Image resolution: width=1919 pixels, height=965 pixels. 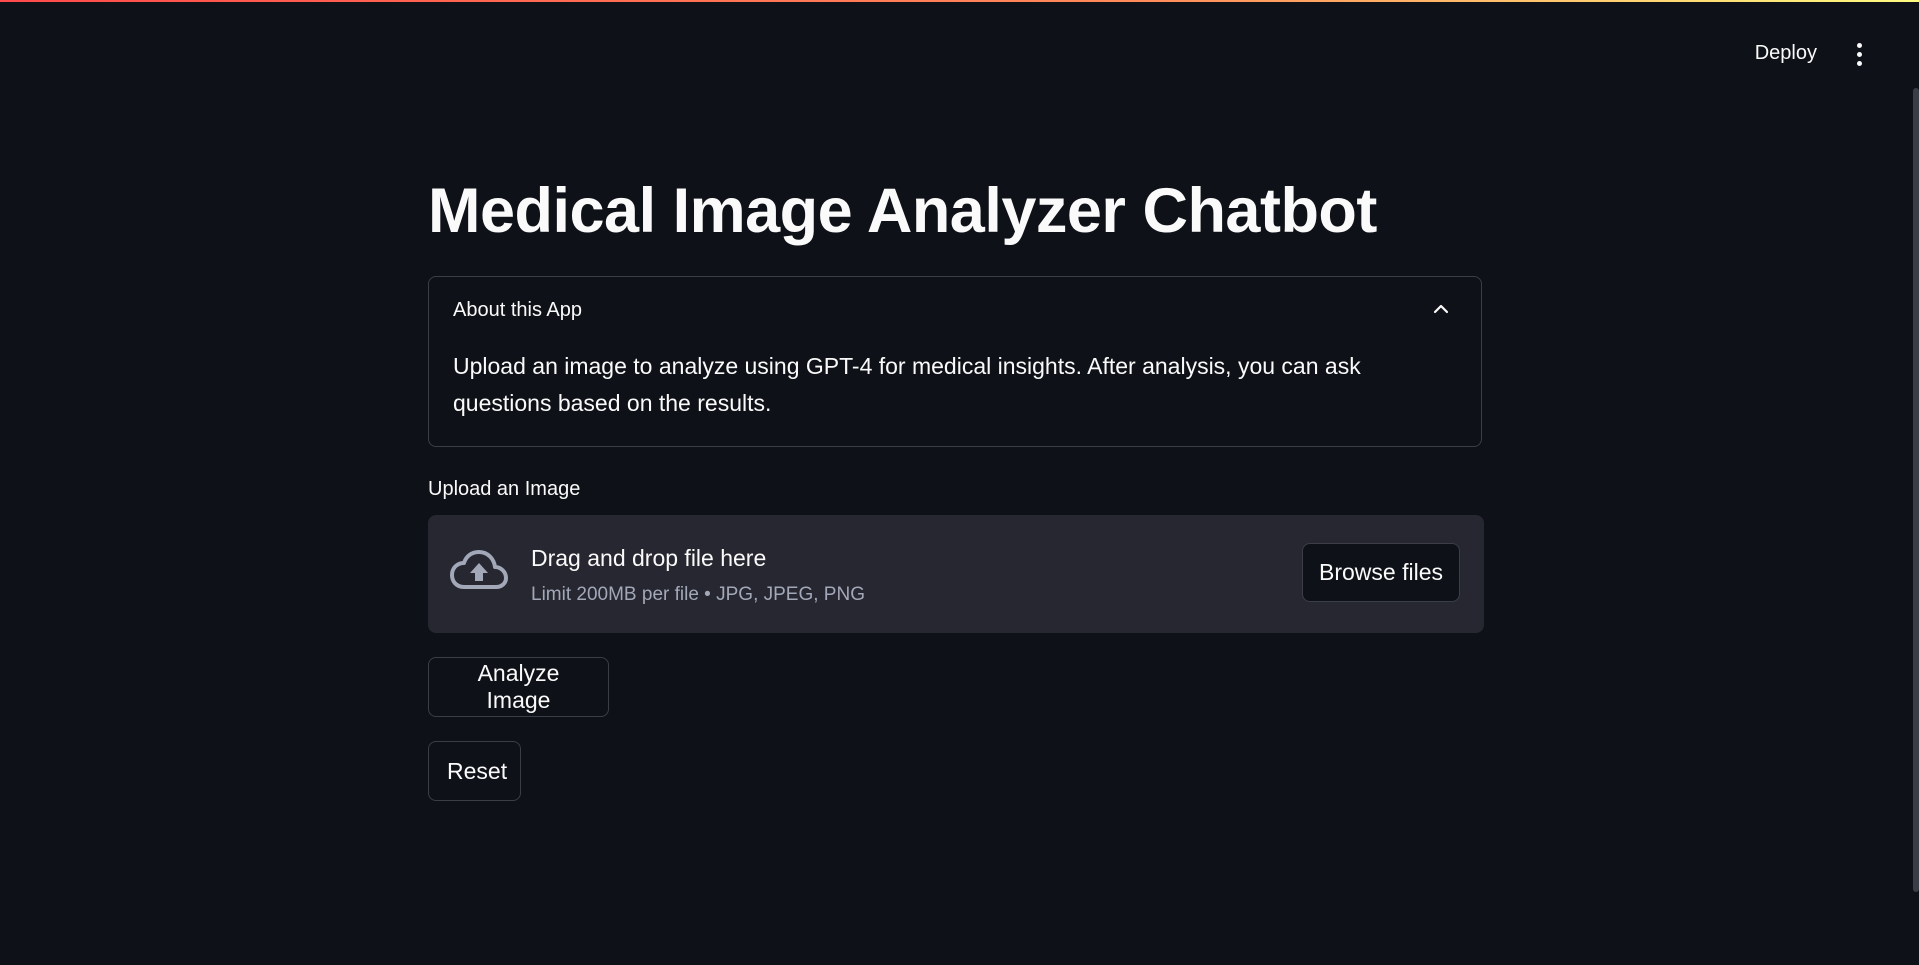 I want to click on cloud-upload-icon, so click(x=479, y=569).